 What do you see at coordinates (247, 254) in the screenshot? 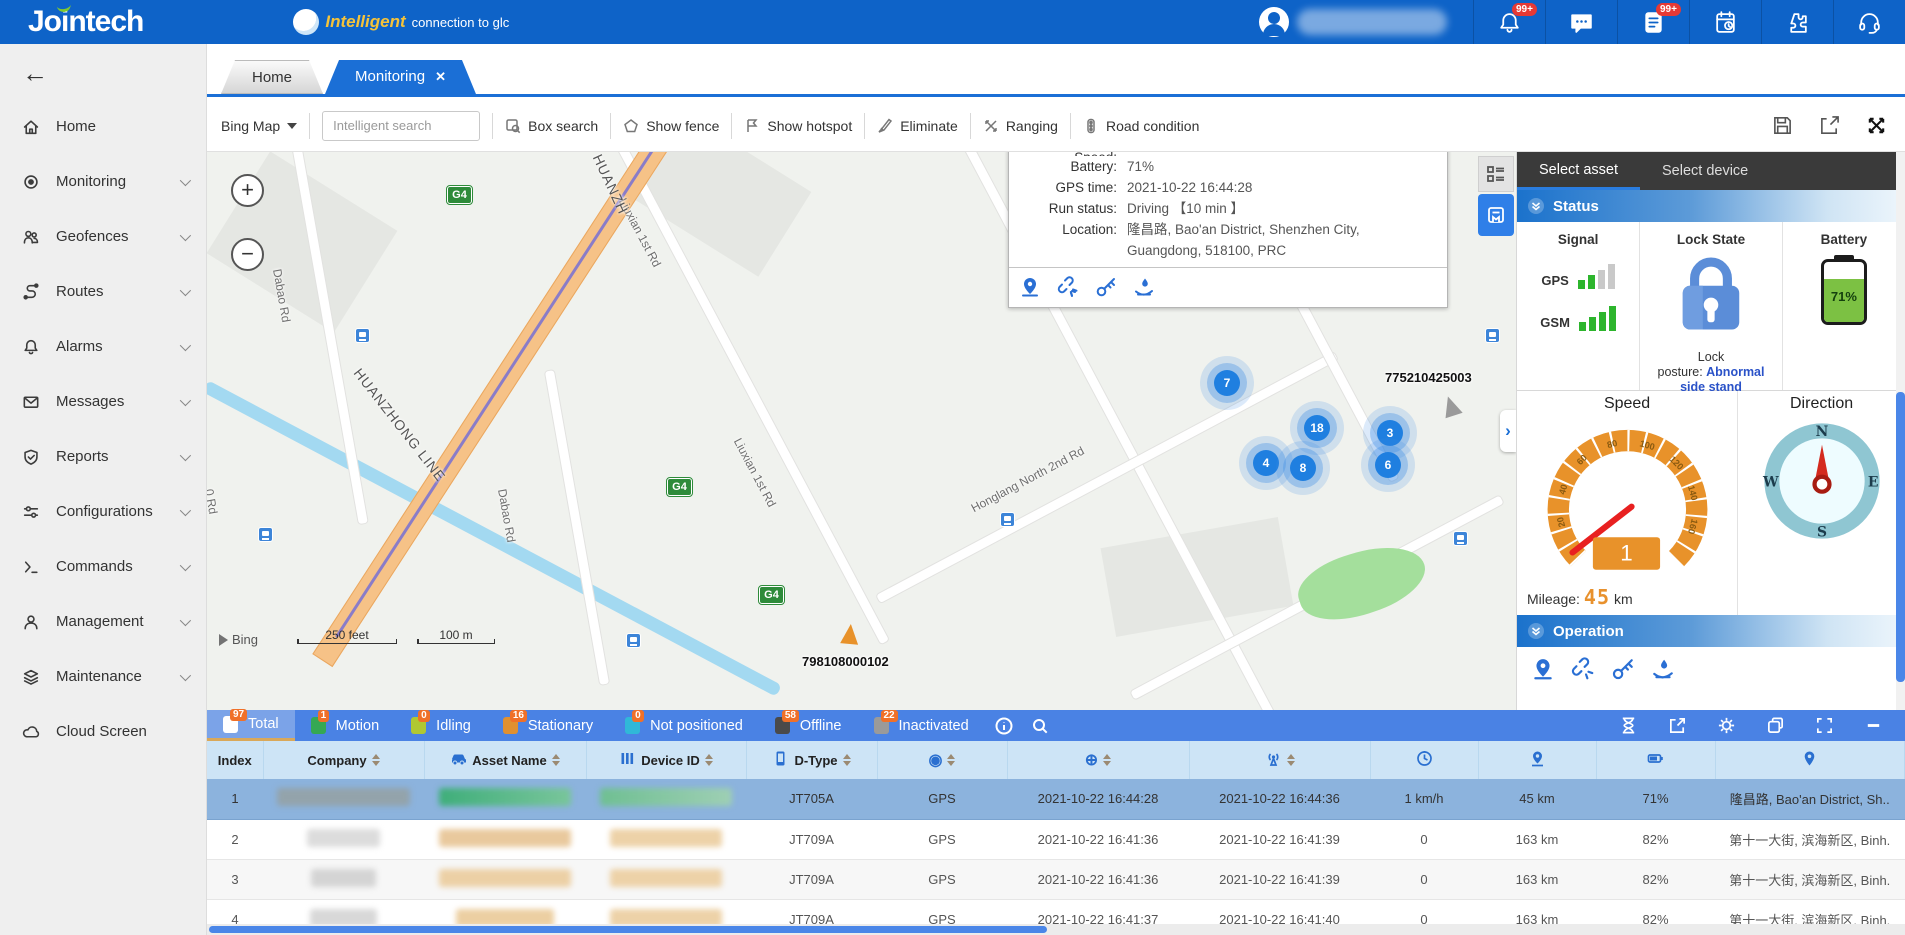
I see `zoom-out-button: −` at bounding box center [247, 254].